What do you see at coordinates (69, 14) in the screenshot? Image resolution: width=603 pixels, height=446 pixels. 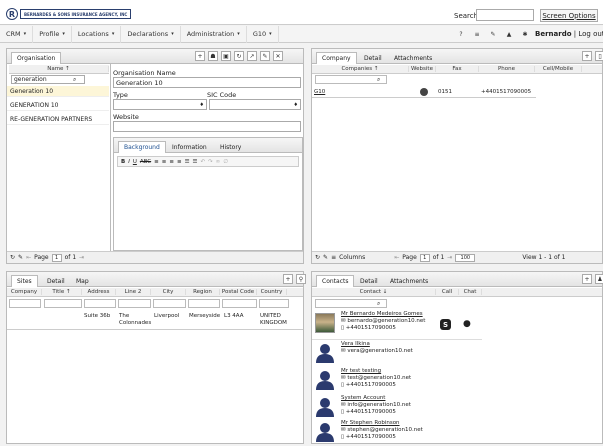 I see `company-logo: R BERNARDES & SONS INSURANCE AGENCY, INC` at bounding box center [69, 14].